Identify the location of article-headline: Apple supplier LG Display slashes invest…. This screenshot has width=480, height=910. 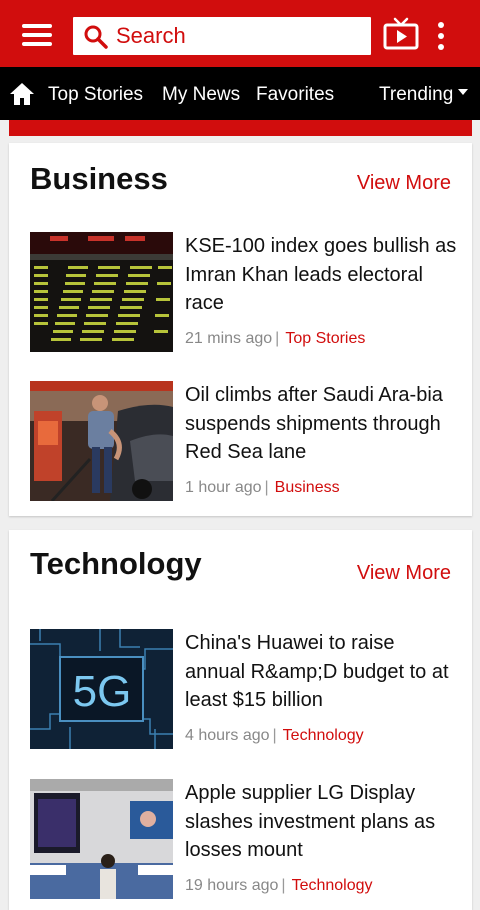
(310, 821).